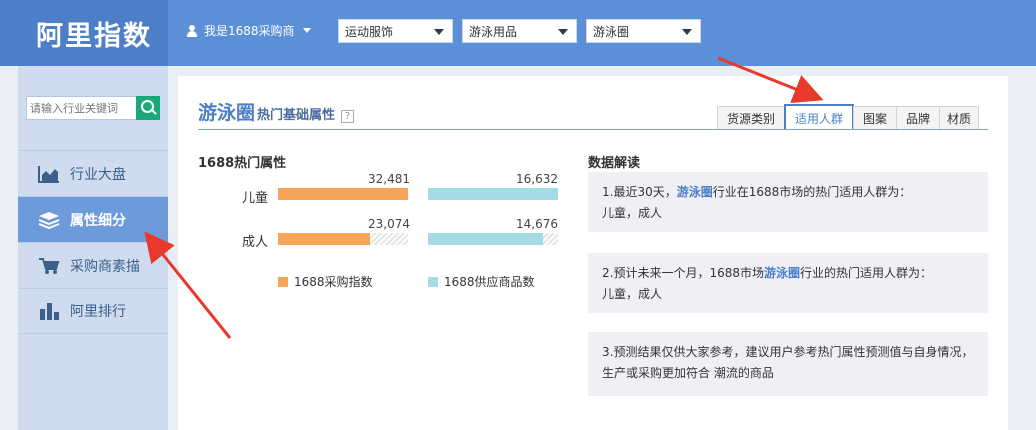 The height and width of the screenshot is (430, 1036). I want to click on legend-purchase: 1688采购指数, so click(325, 281).